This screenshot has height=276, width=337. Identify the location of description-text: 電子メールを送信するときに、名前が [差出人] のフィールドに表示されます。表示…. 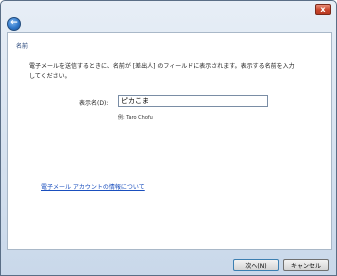
(162, 71).